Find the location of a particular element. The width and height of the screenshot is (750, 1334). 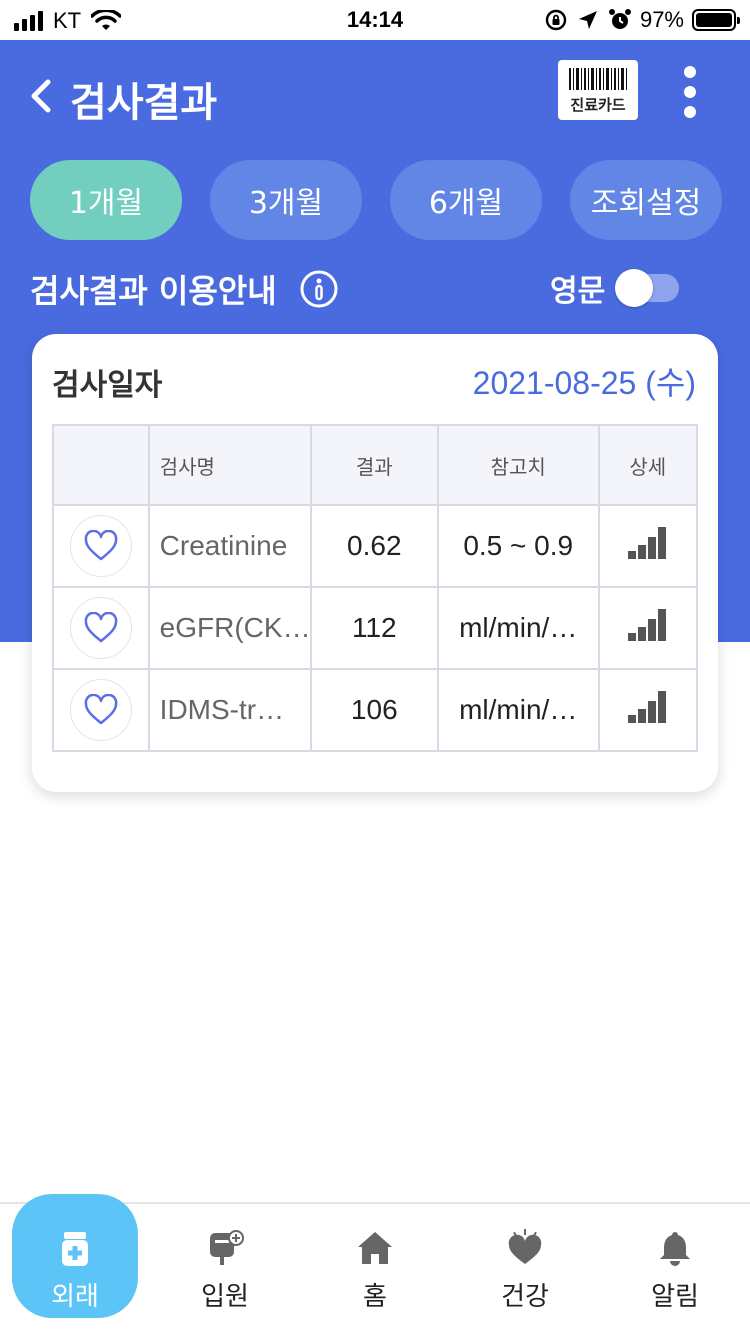

home-icon is located at coordinates (375, 1247).